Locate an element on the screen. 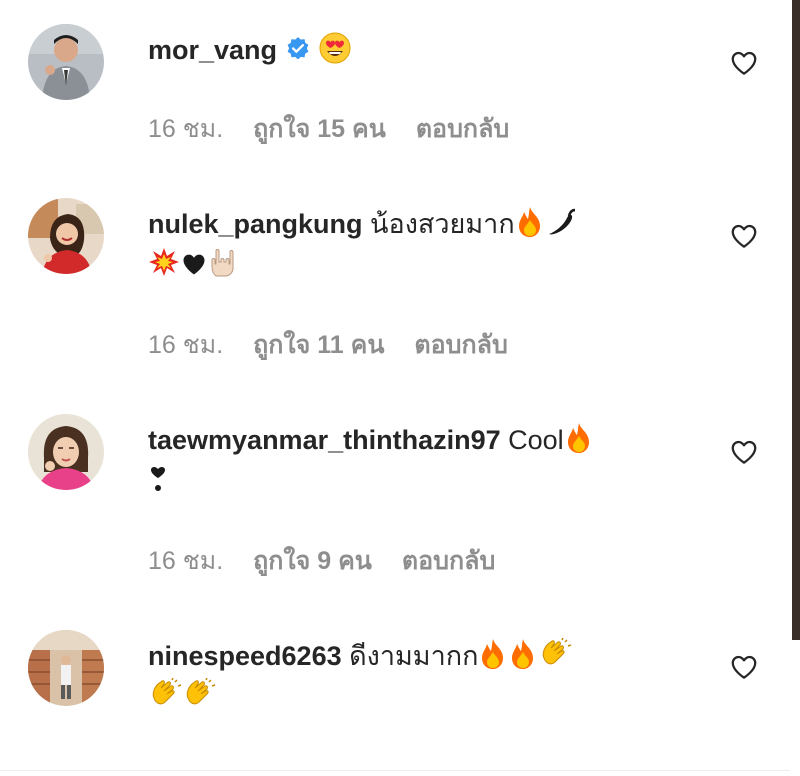  heart-exclamation-icon is located at coordinates (158, 484).